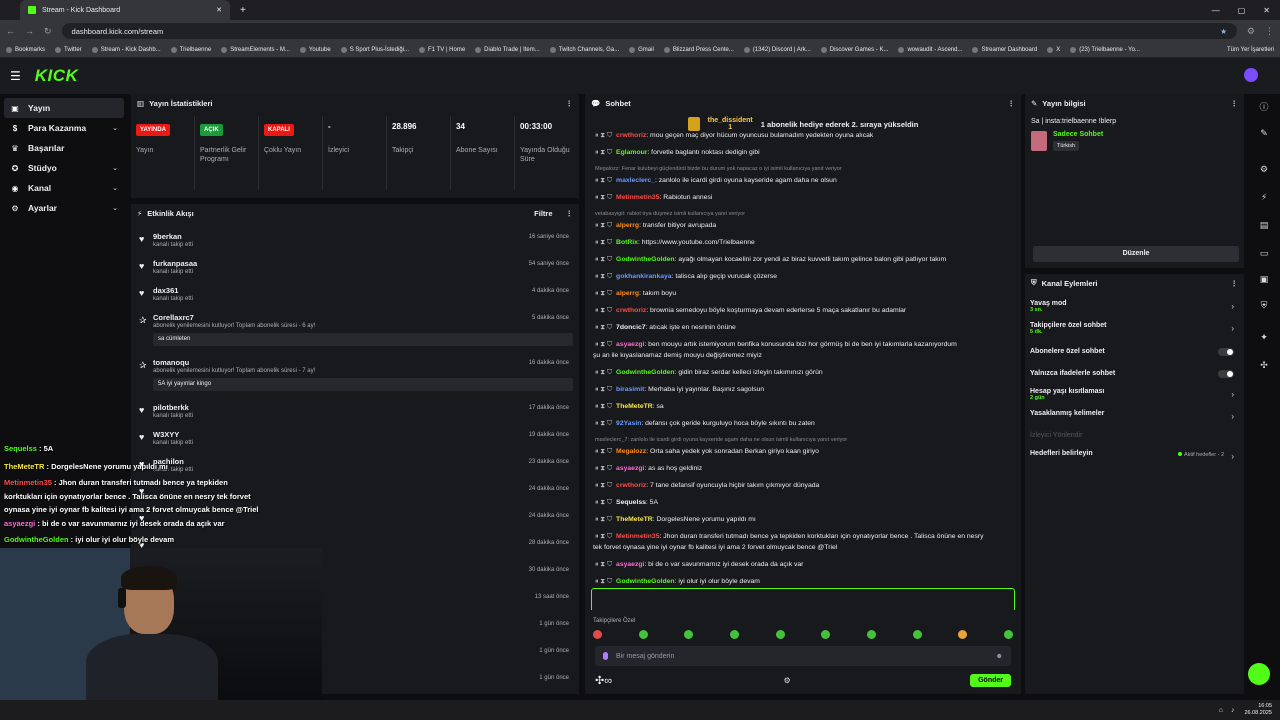 This screenshot has height=720, width=1280. What do you see at coordinates (1134, 455) in the screenshot?
I see `channel-action-row: Hedefleri belirleyin Aktif hedefler - 2 ›` at bounding box center [1134, 455].